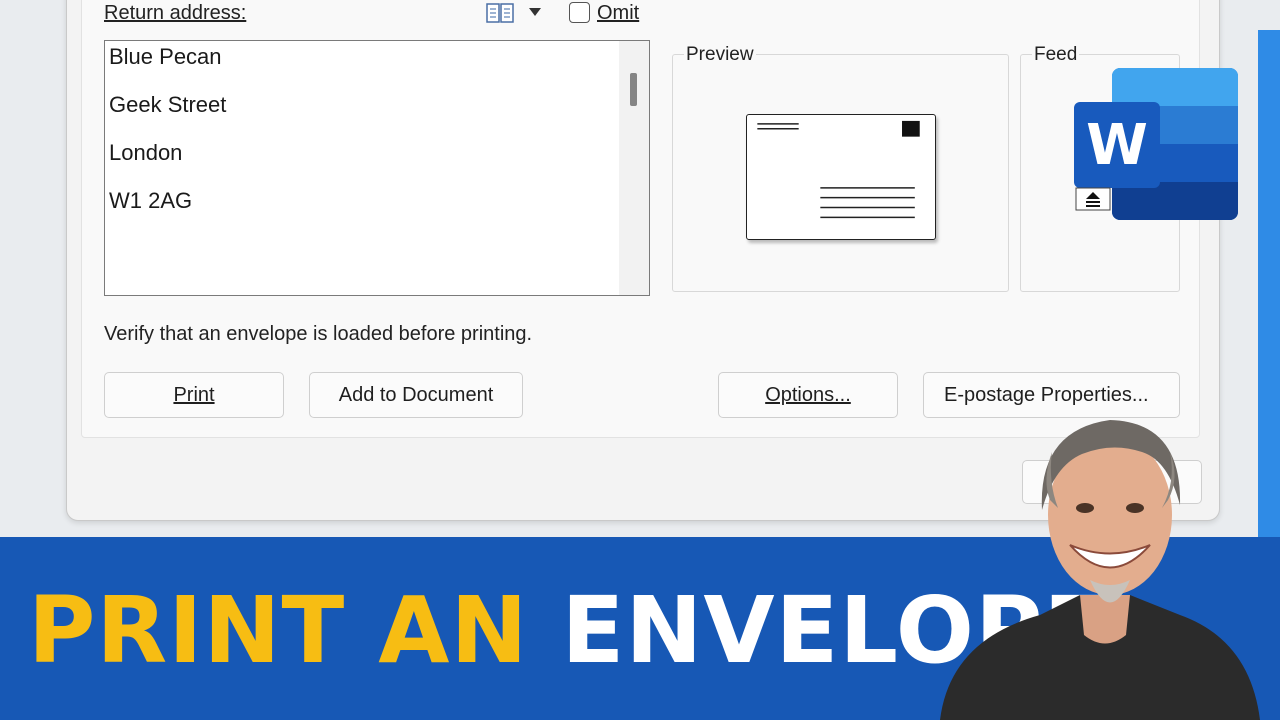  I want to click on return-address-label: Return address:, so click(175, 13).